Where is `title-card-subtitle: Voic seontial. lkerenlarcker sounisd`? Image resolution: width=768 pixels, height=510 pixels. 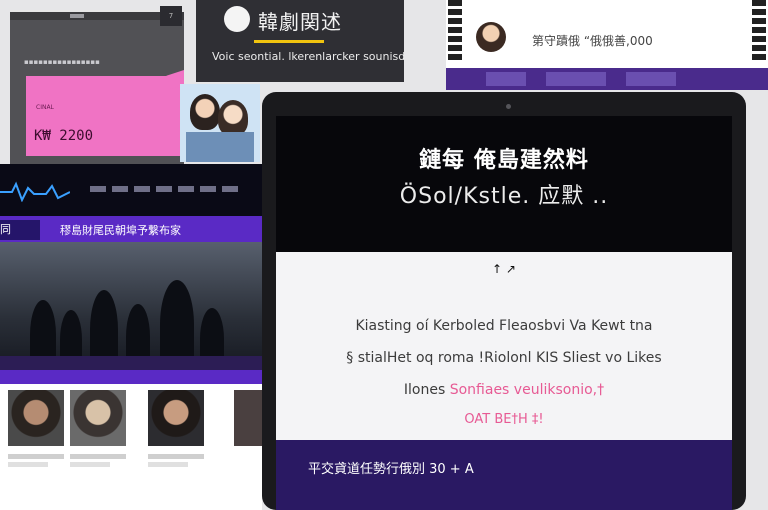
title-card-subtitle: Voic seontial. lkerenlarcker sounisd is located at coordinates (308, 56).